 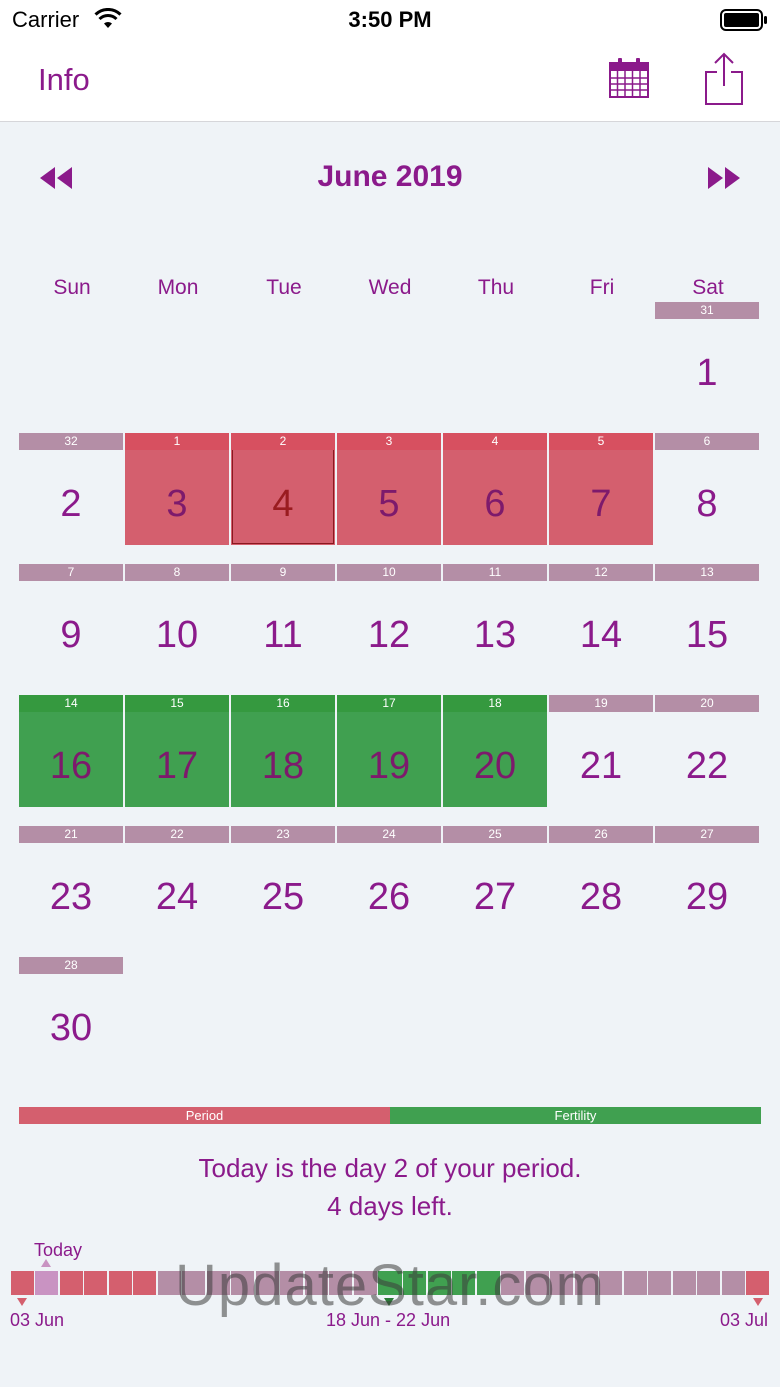 I want to click on calendar-day-14: 12 14, so click(x=601, y=620).